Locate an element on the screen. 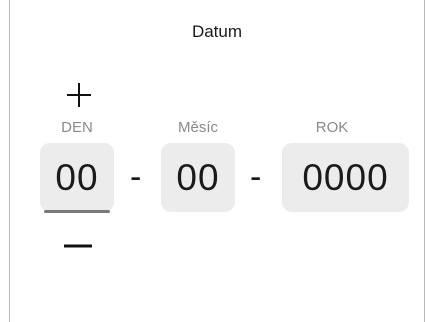  day-value: 00 is located at coordinates (77, 177).